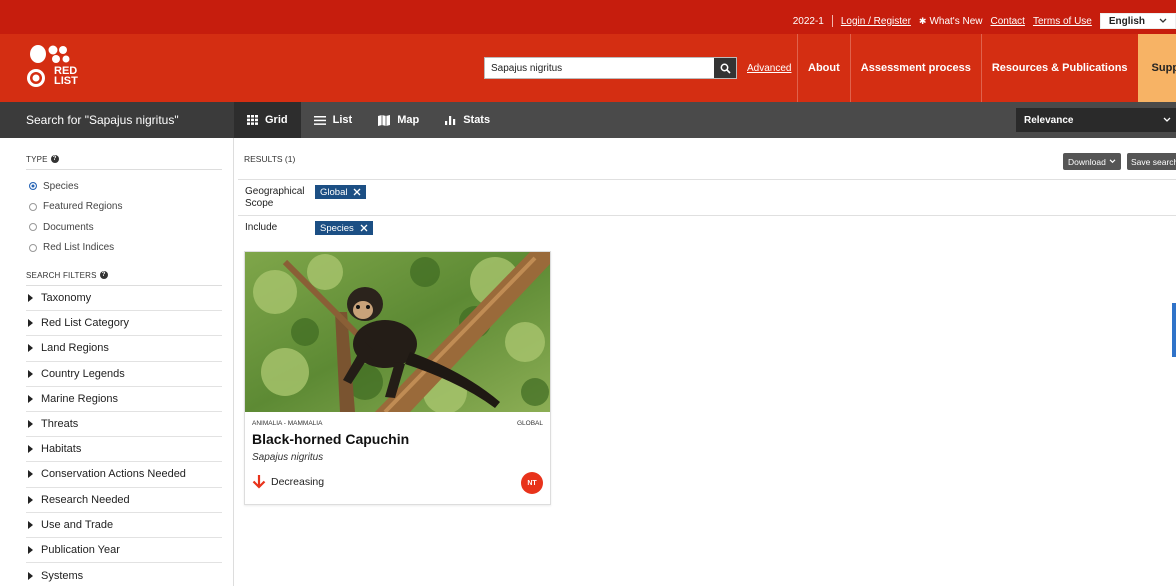 The width and height of the screenshot is (1176, 586). I want to click on tab-map-label: Map, so click(408, 120).